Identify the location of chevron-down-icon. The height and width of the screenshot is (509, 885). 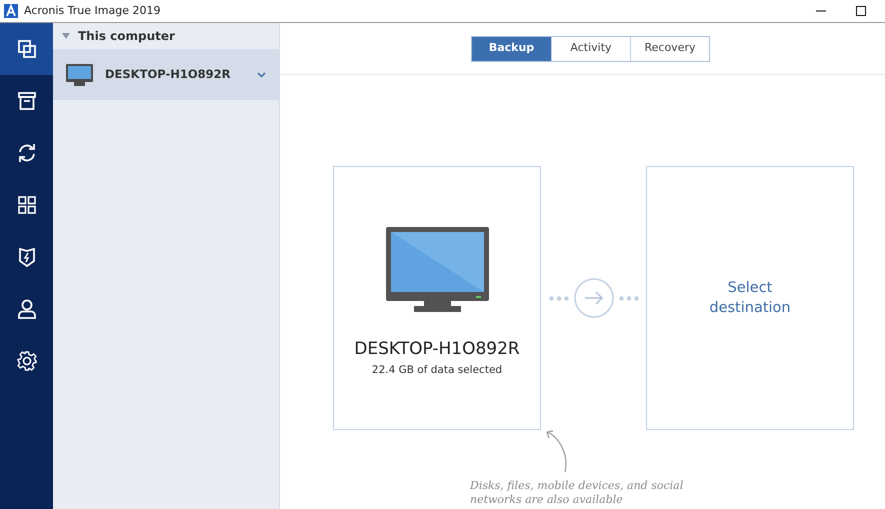
(261, 75).